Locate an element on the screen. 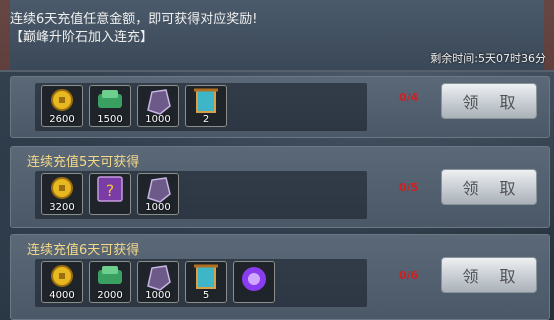 Image resolution: width=554 pixels, height=320 pixels. reward-item: 5 is located at coordinates (206, 282).